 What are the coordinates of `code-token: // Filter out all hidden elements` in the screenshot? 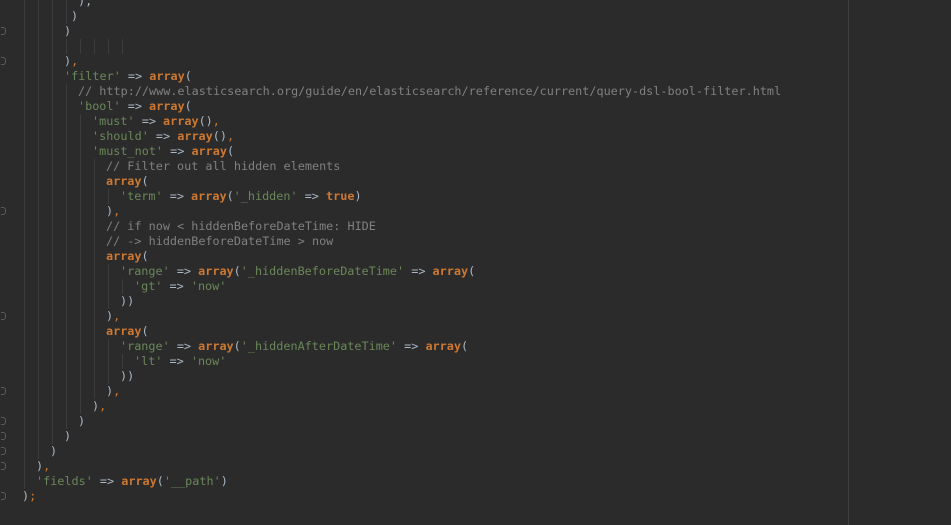 It's located at (223, 166).